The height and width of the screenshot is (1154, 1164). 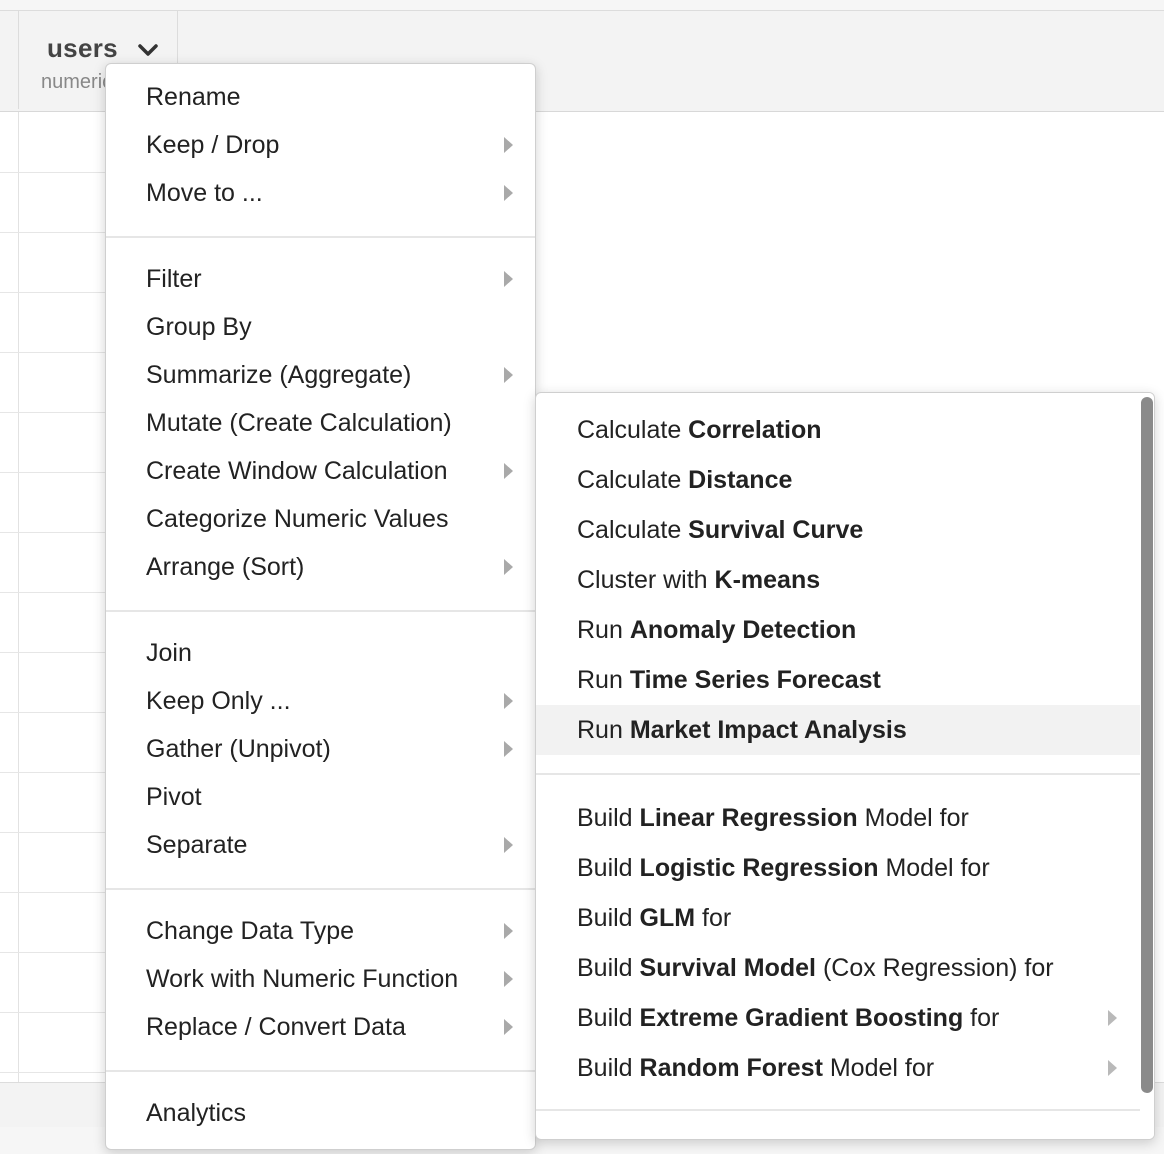 I want to click on submenu-item-survival-curve: Calculate Survival Curve, so click(x=838, y=530).